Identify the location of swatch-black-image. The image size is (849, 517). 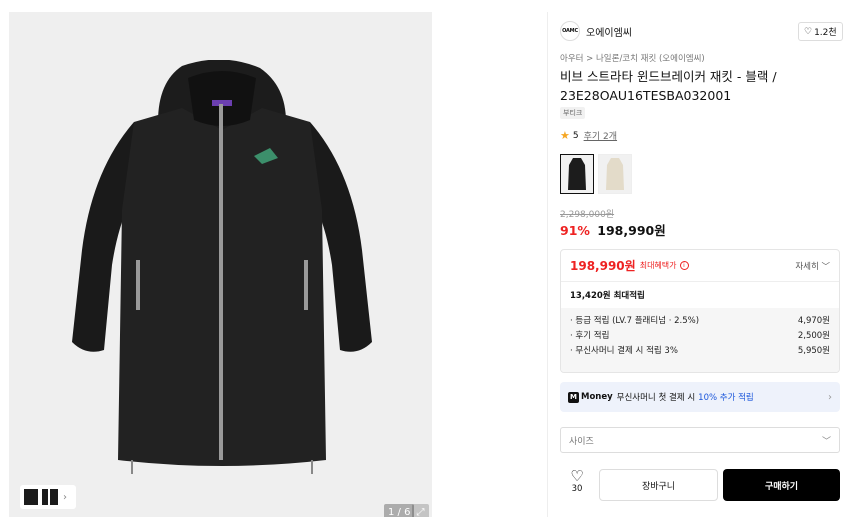
(577, 174).